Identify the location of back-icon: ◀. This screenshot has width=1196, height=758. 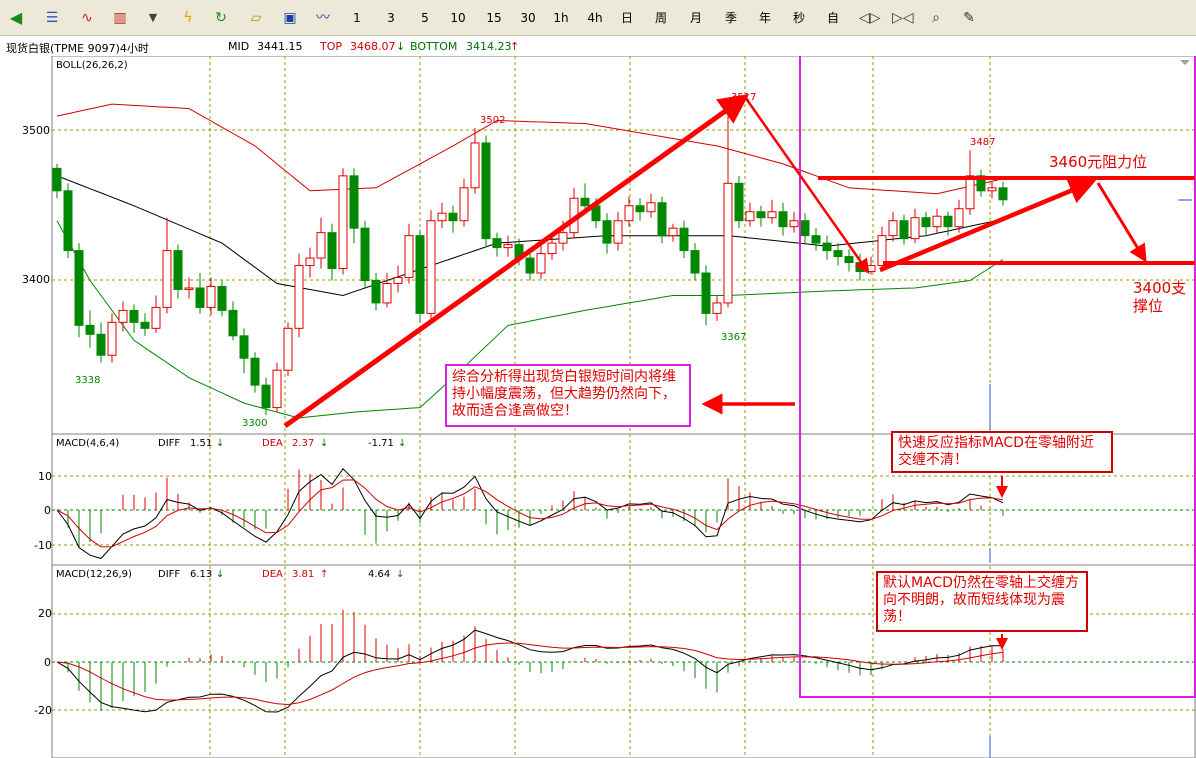
(16, 18).